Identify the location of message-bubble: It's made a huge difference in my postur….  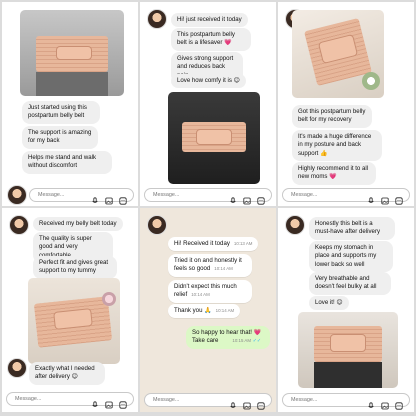
(337, 146).